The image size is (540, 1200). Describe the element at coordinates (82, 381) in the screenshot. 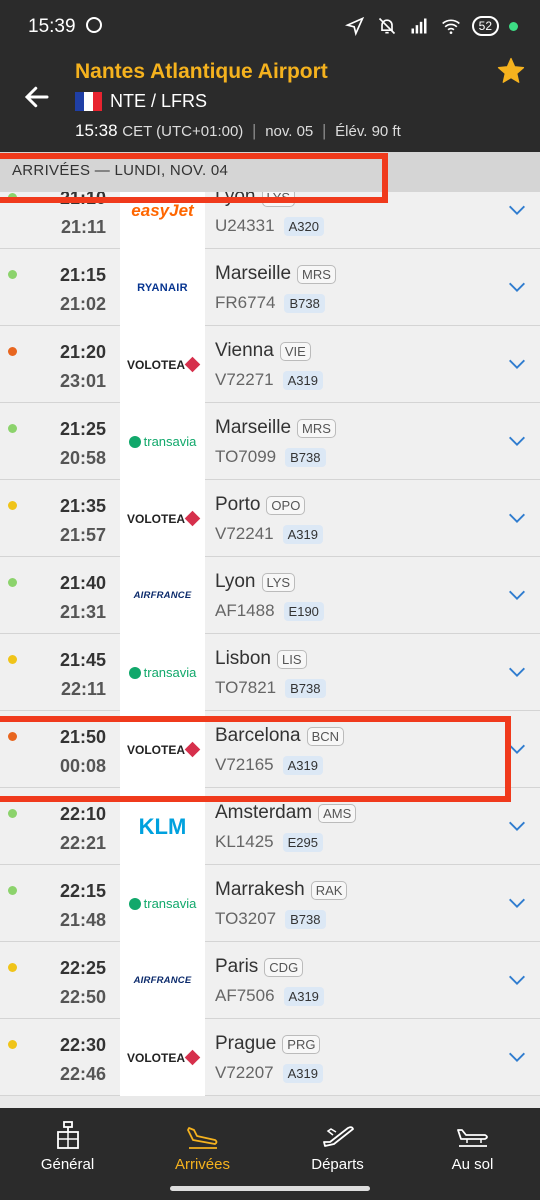

I see `actual-time: 23:01` at that location.